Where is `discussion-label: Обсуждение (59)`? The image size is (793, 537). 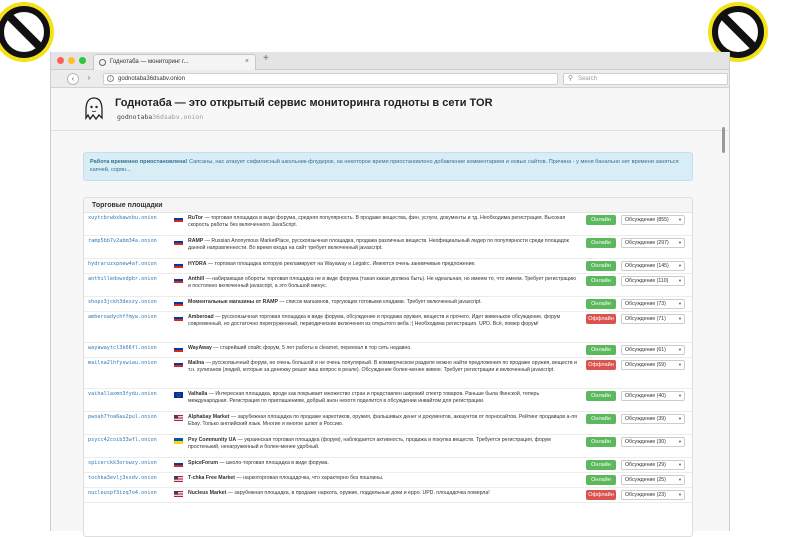
discussion-label: Обсуждение (59) is located at coordinates (645, 365).